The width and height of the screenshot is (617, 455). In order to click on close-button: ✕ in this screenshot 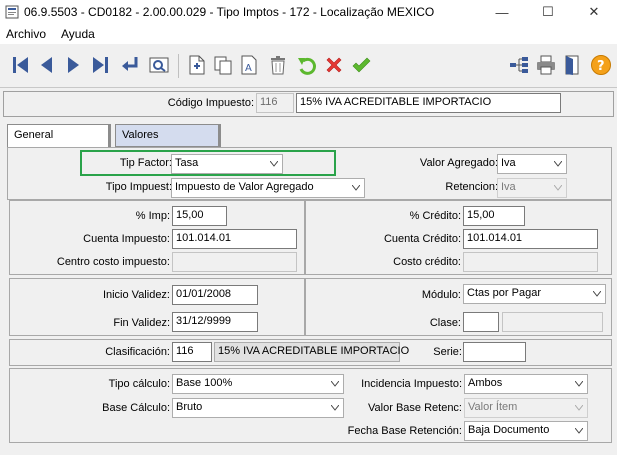, I will do `click(594, 12)`.